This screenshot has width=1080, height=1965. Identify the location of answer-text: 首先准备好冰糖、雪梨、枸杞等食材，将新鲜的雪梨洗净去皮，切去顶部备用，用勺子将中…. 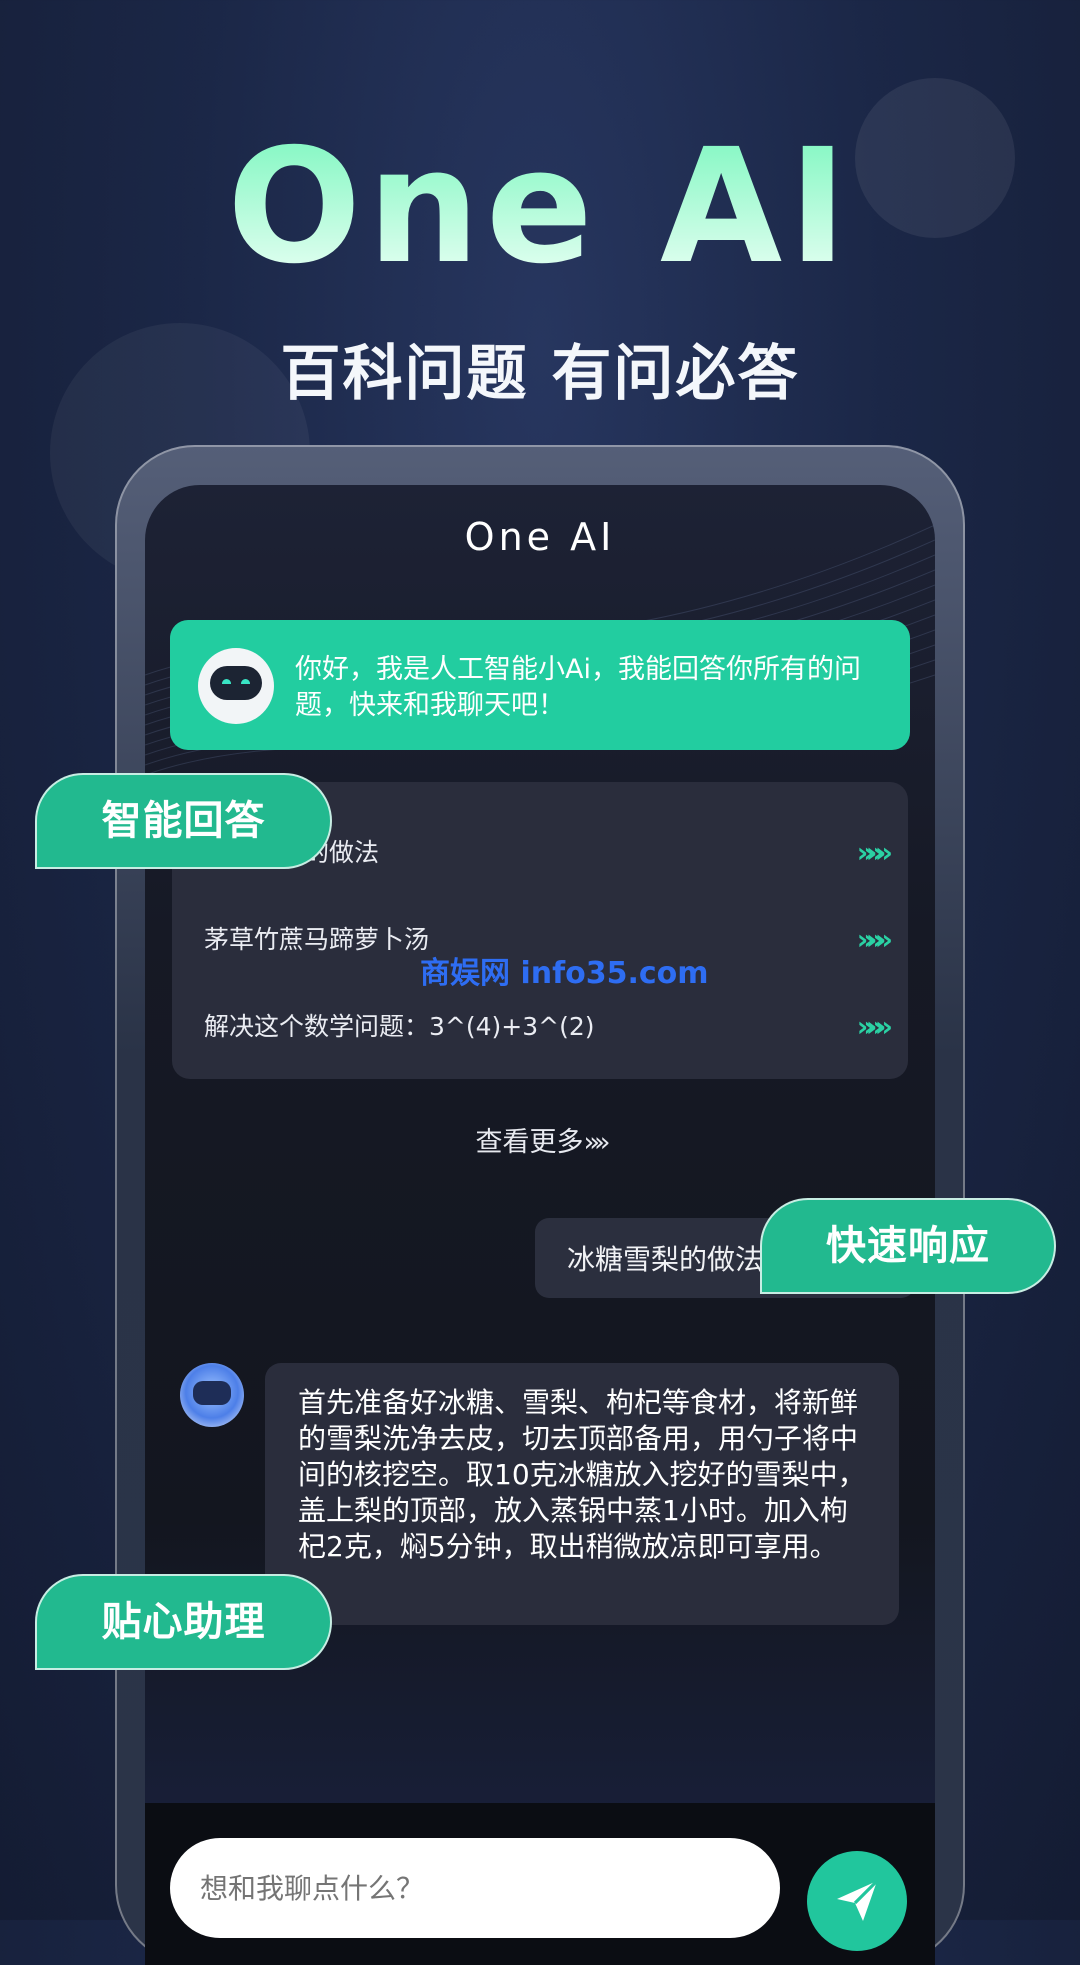
(582, 1474).